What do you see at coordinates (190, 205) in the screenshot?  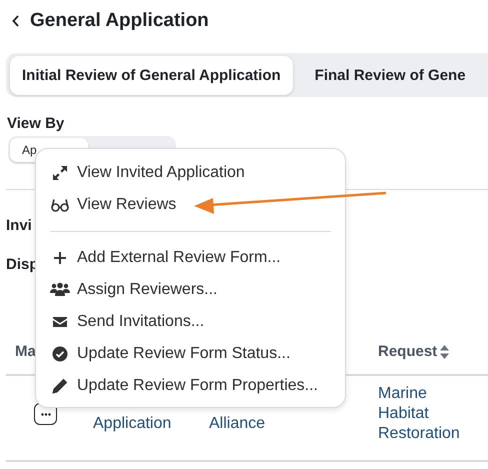 I see `menu-item: View Reviews` at bounding box center [190, 205].